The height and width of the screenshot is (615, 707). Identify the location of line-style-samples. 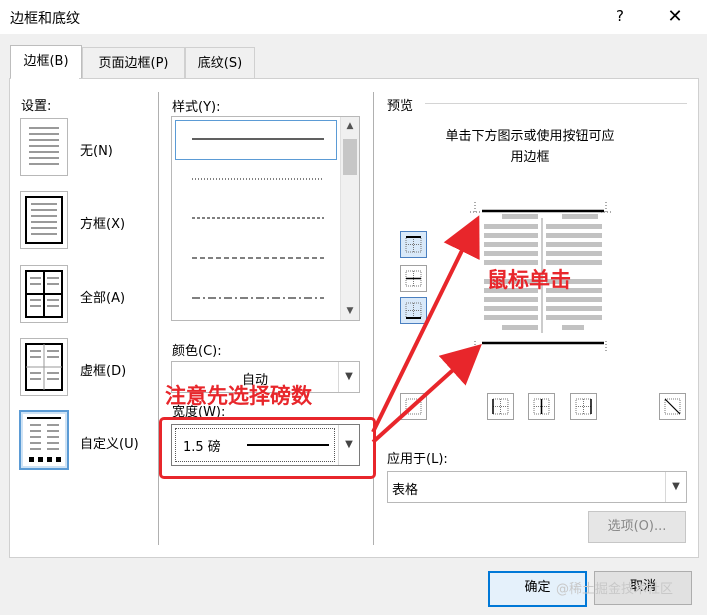
(258, 218).